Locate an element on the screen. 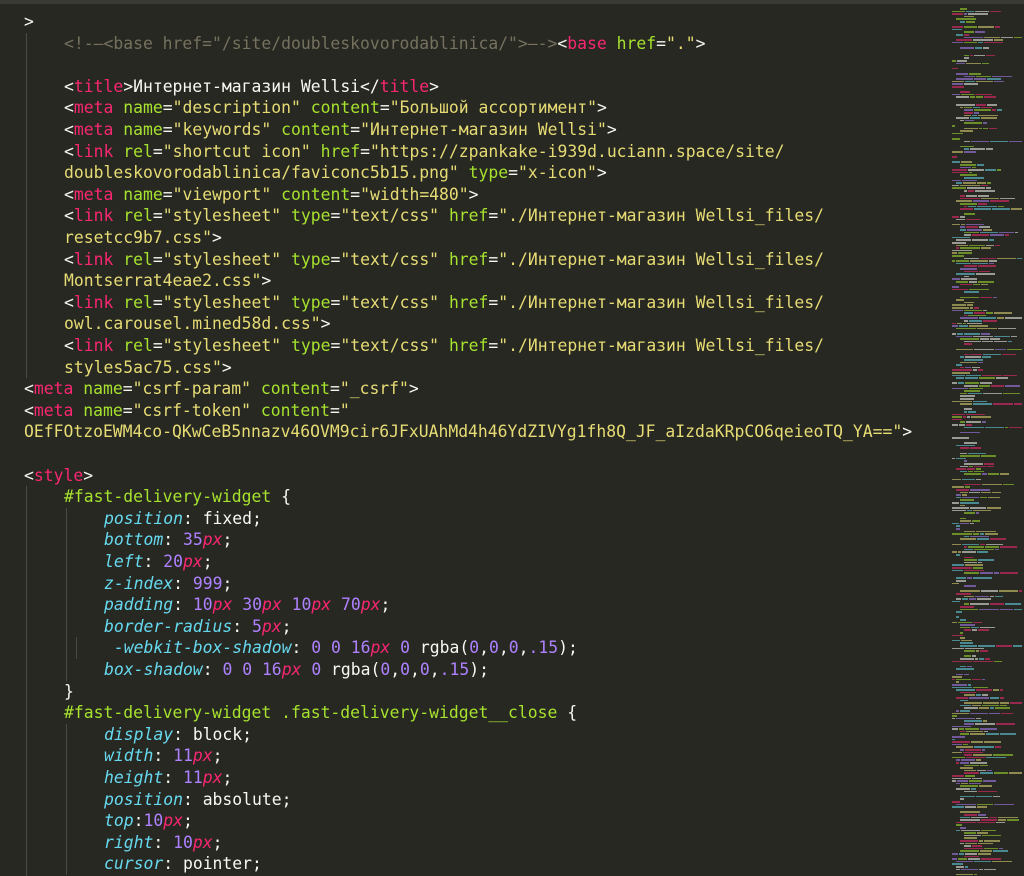 This screenshot has width=1024, height=876. code-line: resetcc9b7.css"> is located at coordinates (143, 238).